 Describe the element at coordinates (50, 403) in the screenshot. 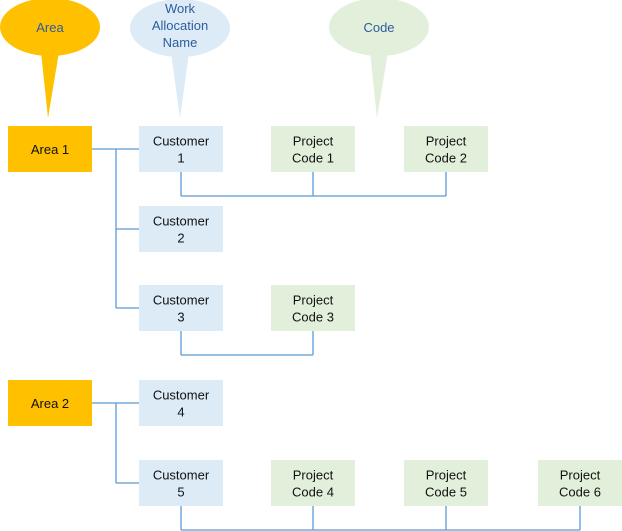

I see `area-label: Area 2` at that location.